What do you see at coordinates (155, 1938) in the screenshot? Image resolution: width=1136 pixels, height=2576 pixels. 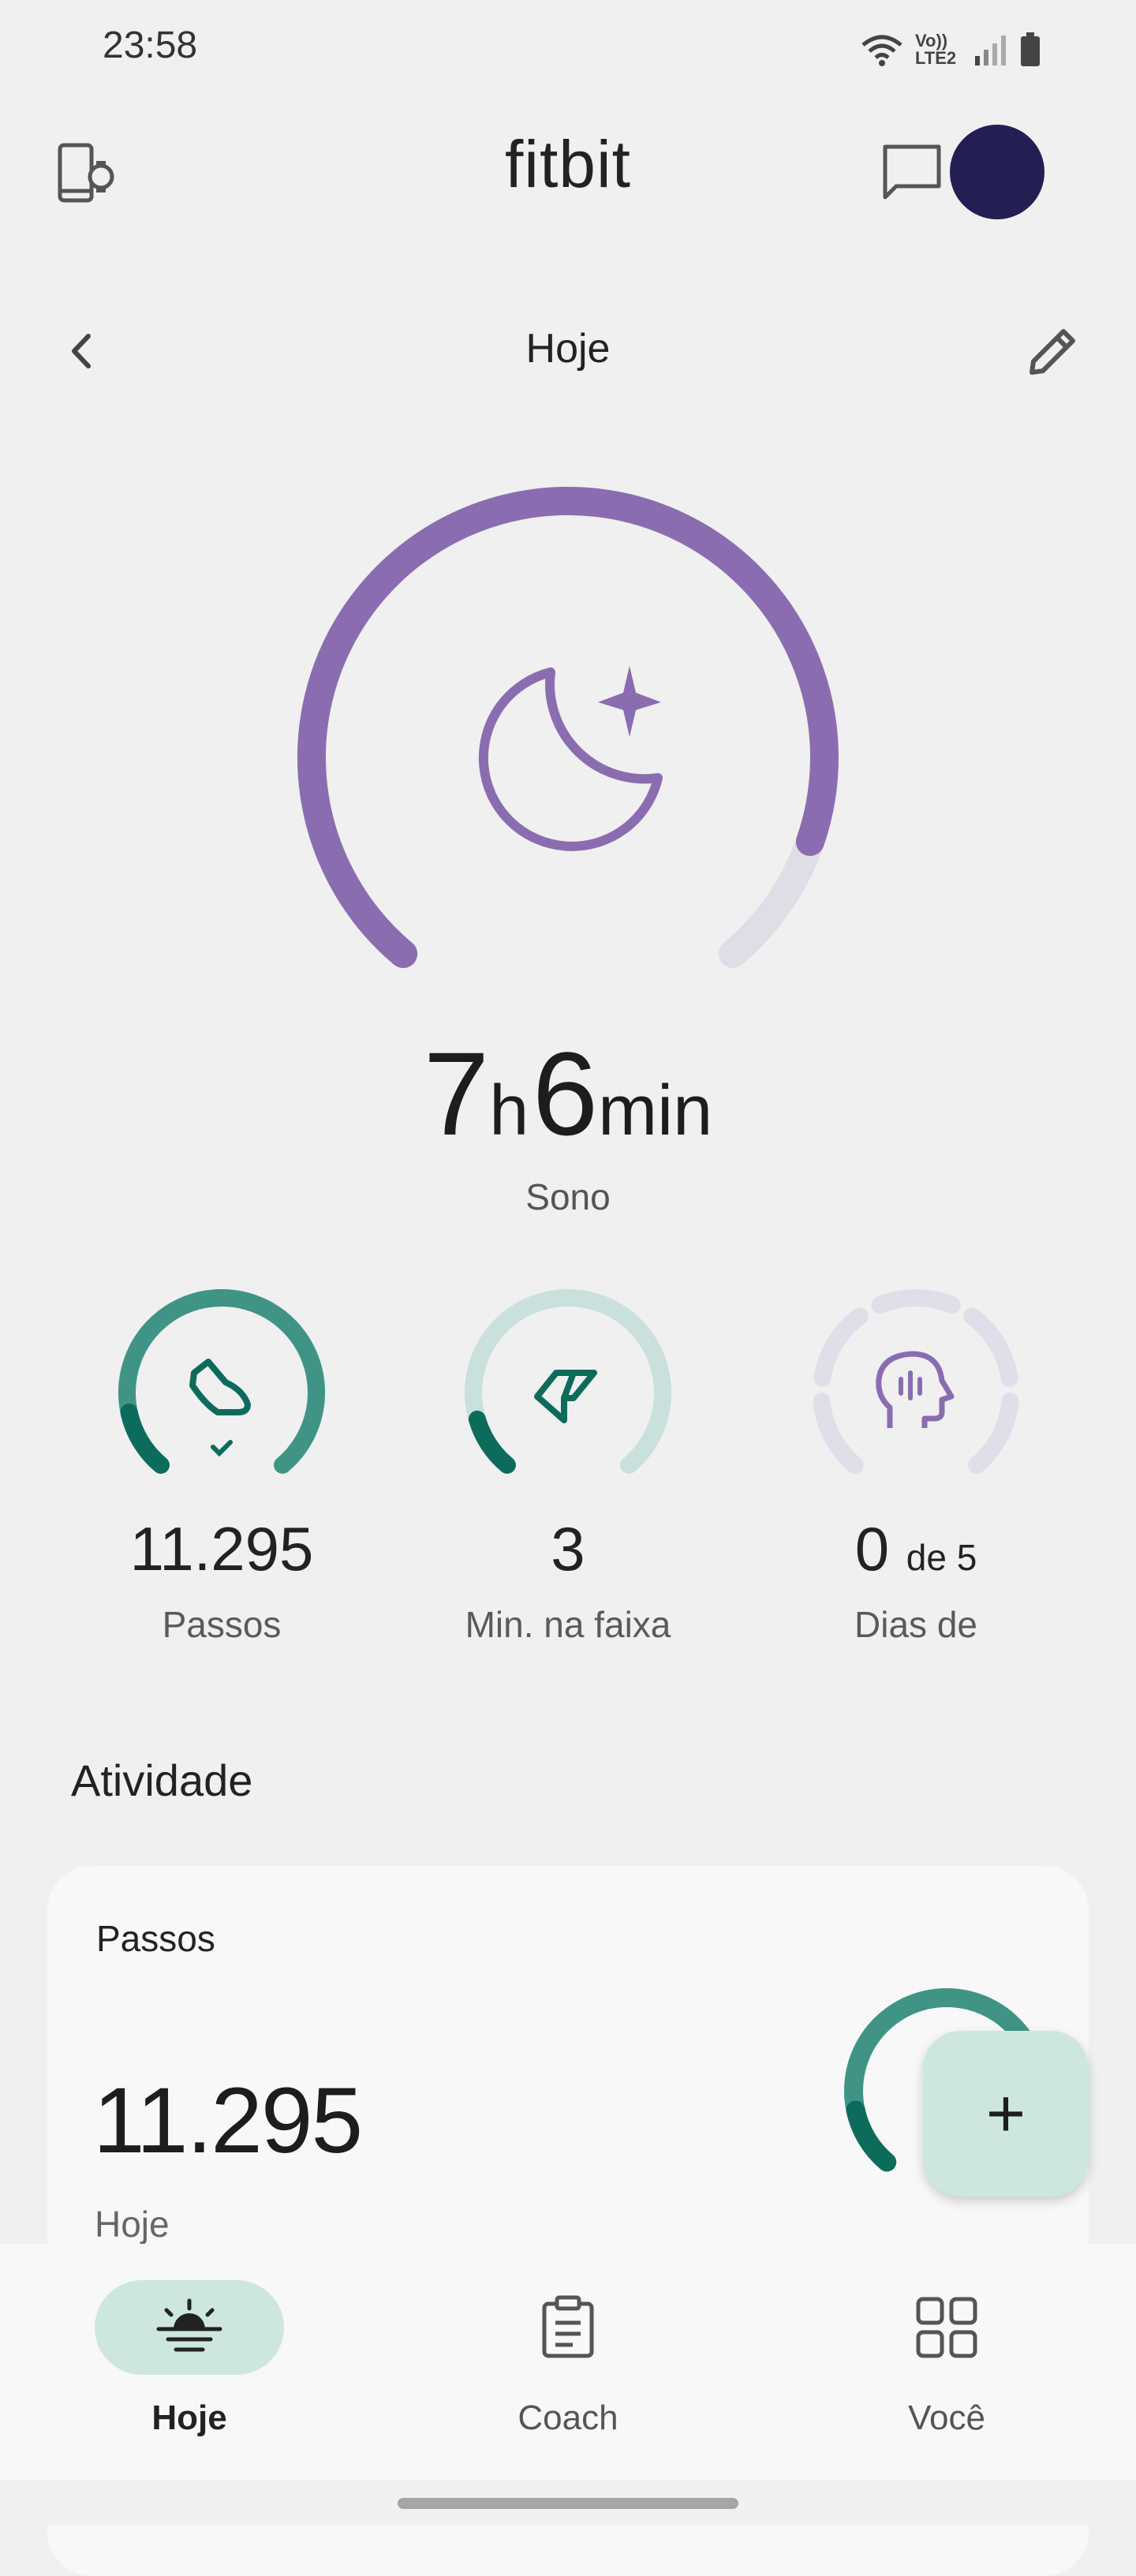 I see `steps-card-title: Passos` at bounding box center [155, 1938].